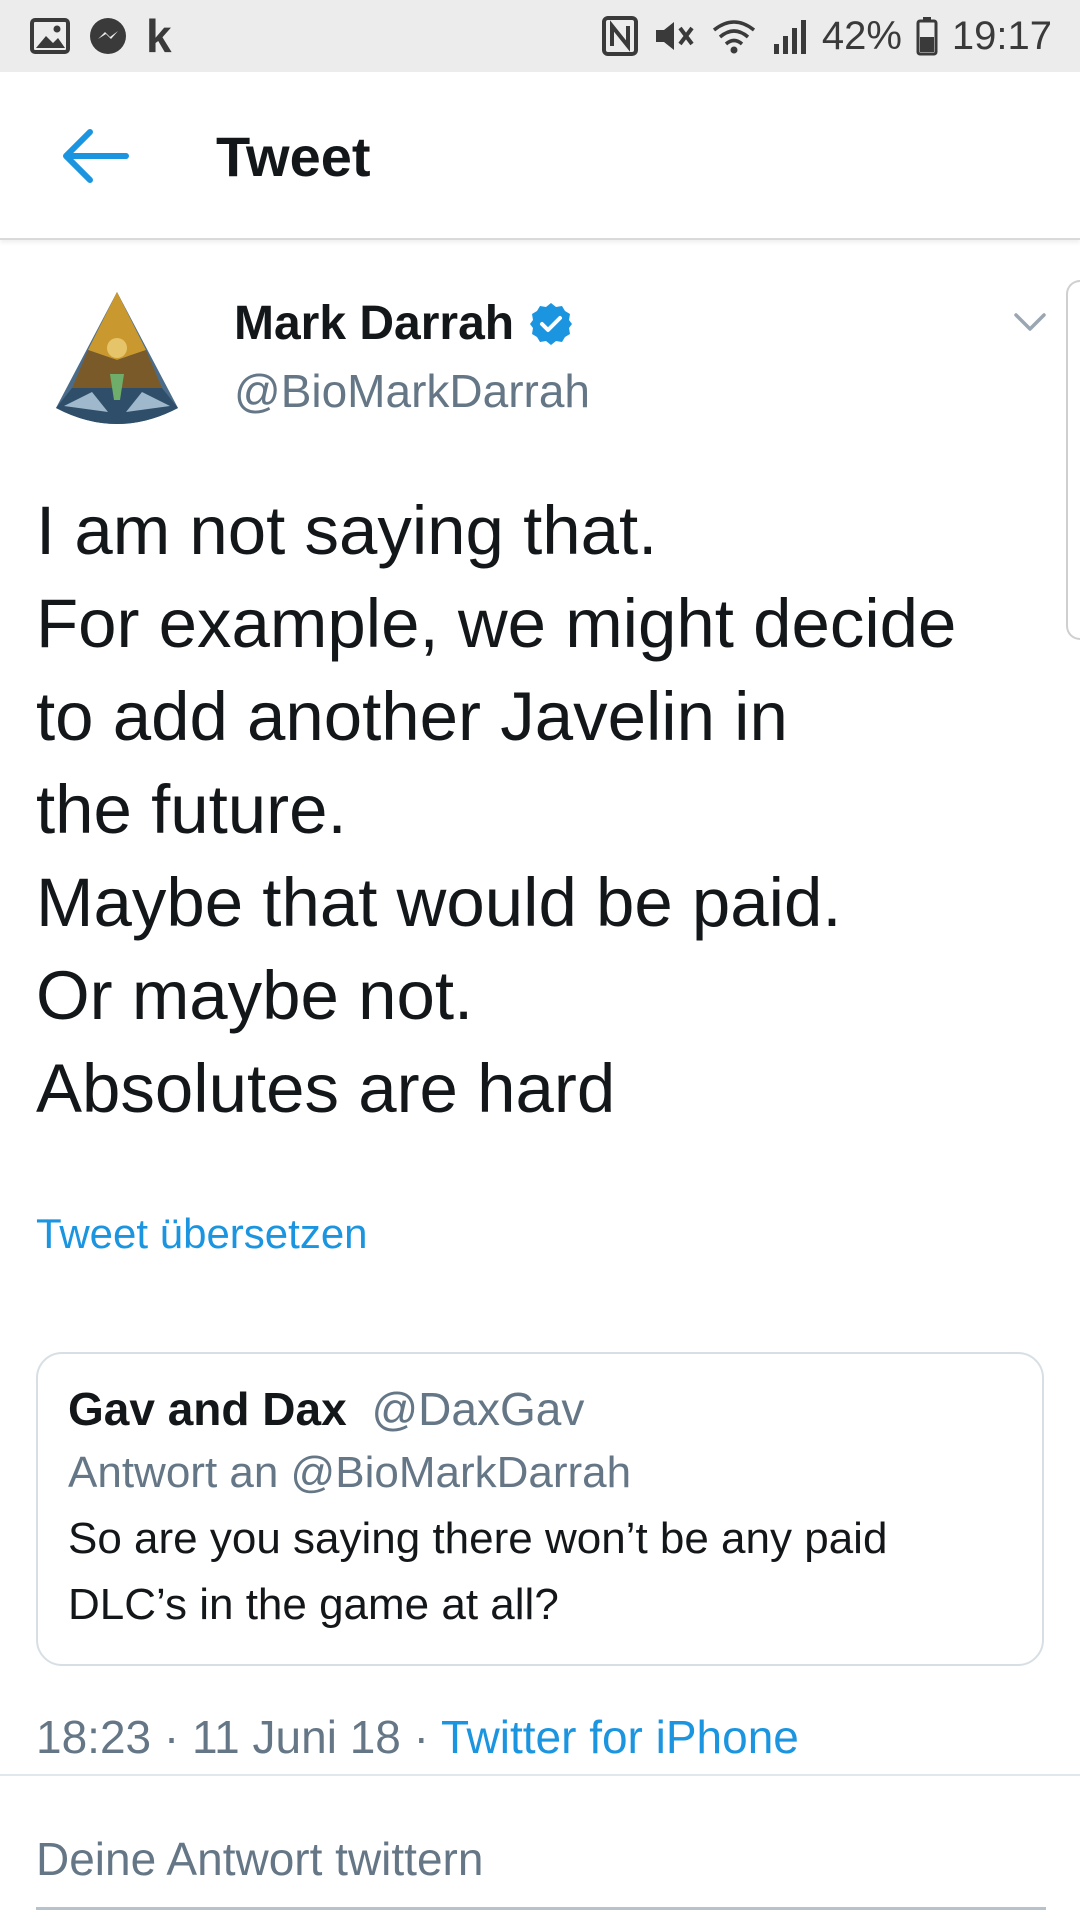 This screenshot has width=1080, height=1920. What do you see at coordinates (861, 35) in the screenshot?
I see `battery-percent: 42%` at bounding box center [861, 35].